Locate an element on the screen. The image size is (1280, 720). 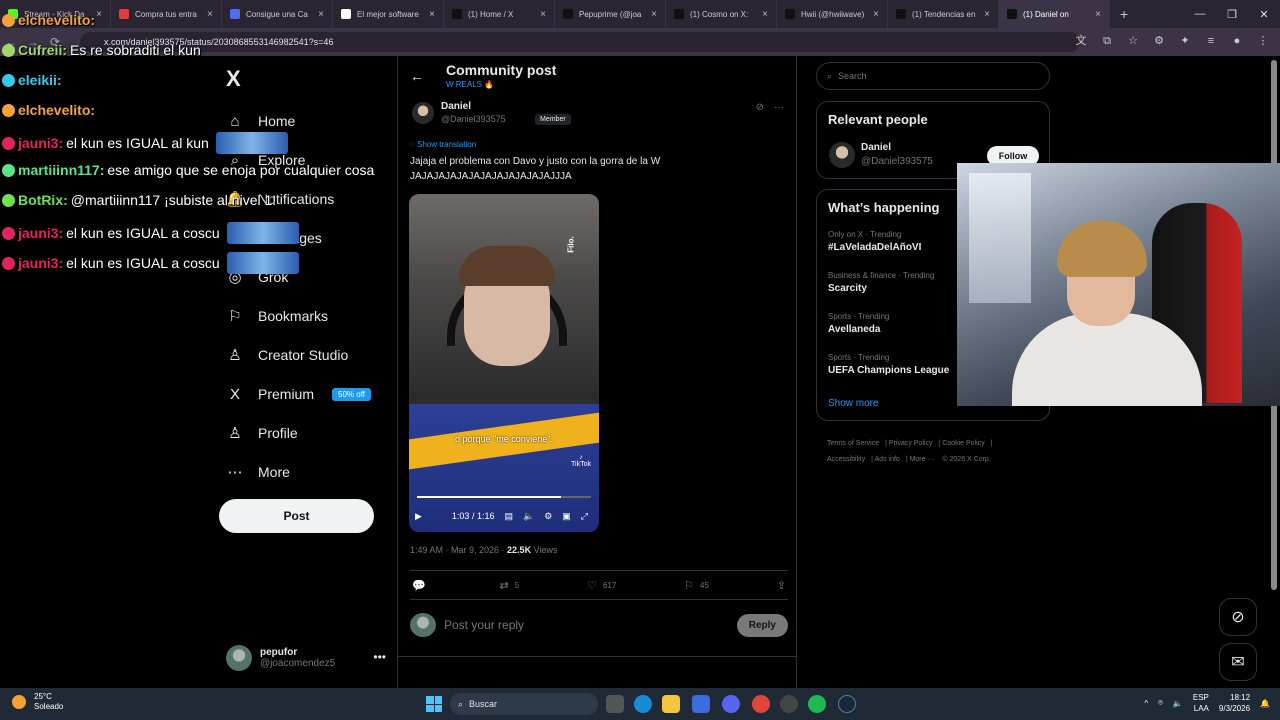
footer-link: Privacy Policy is located at coordinates (911, 443).